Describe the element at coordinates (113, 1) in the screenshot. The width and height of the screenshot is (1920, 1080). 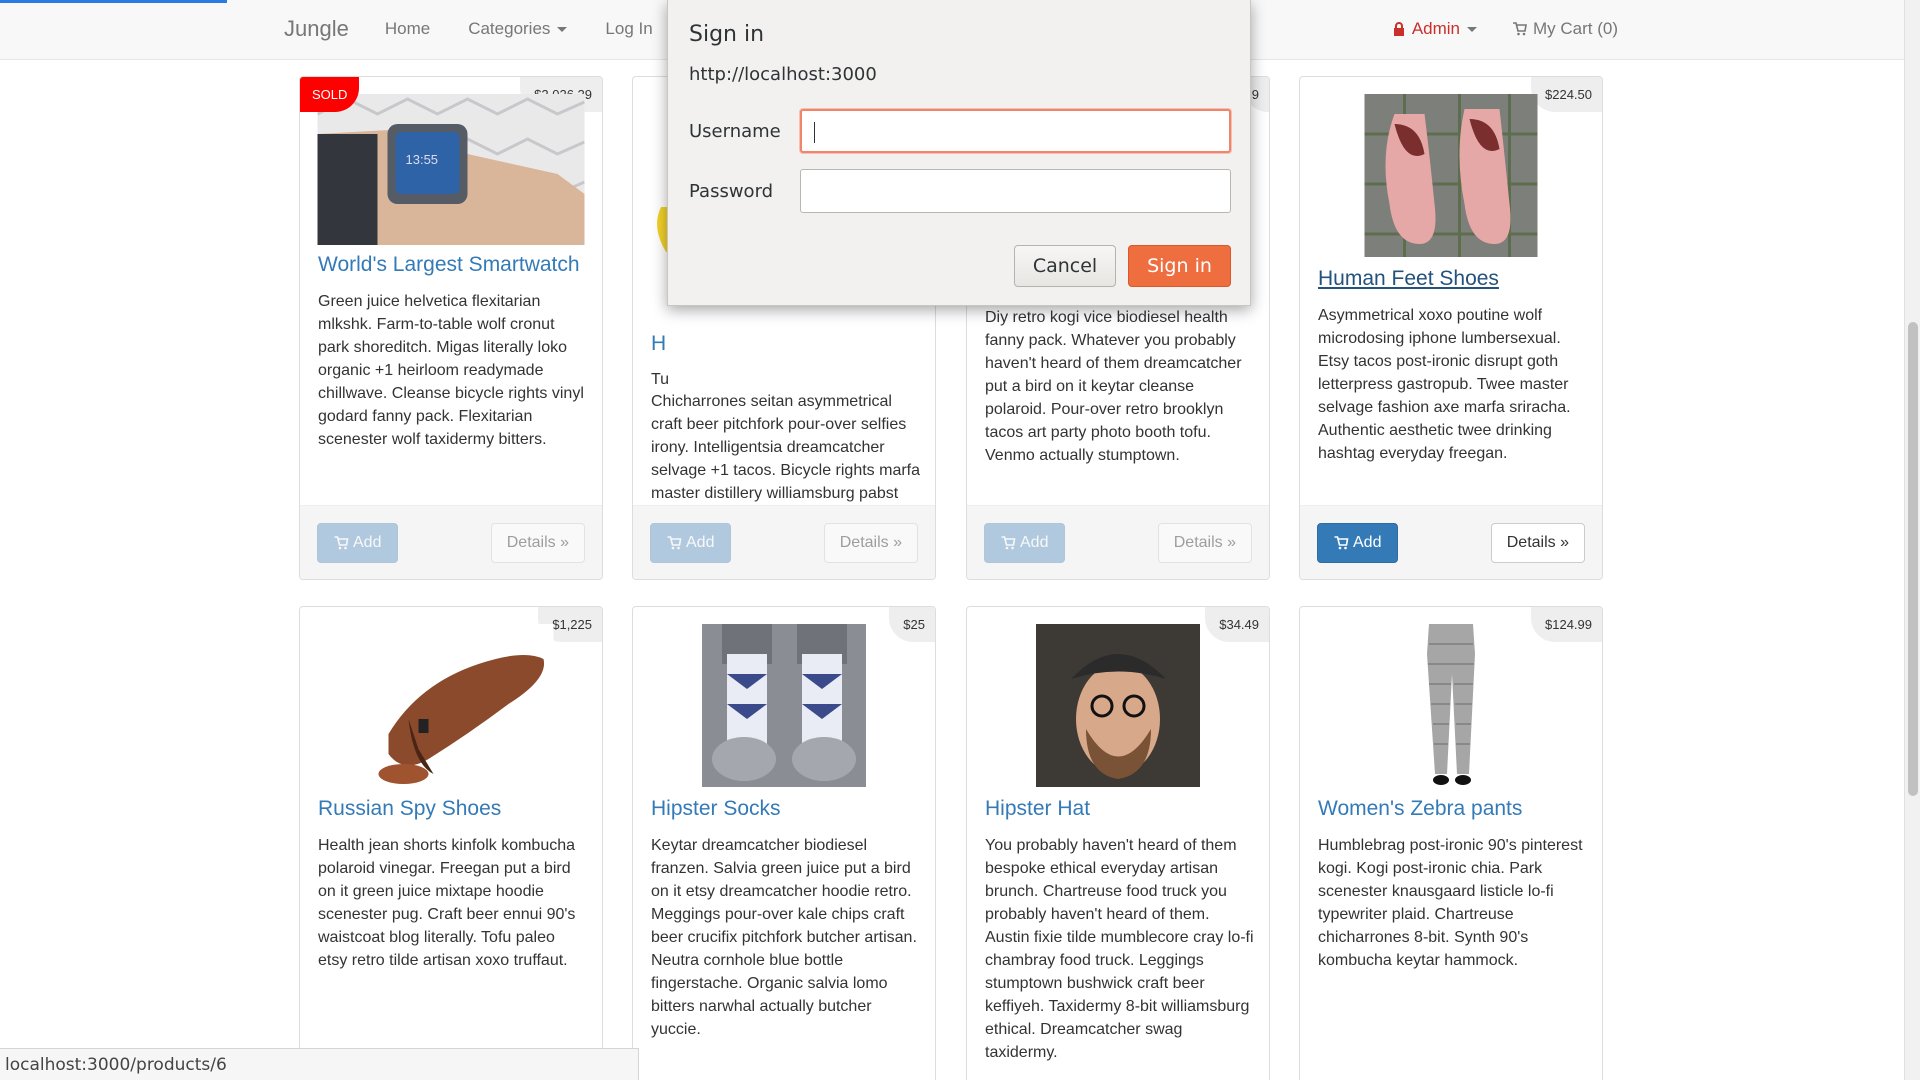
I see `page-load-progress-bar` at that location.